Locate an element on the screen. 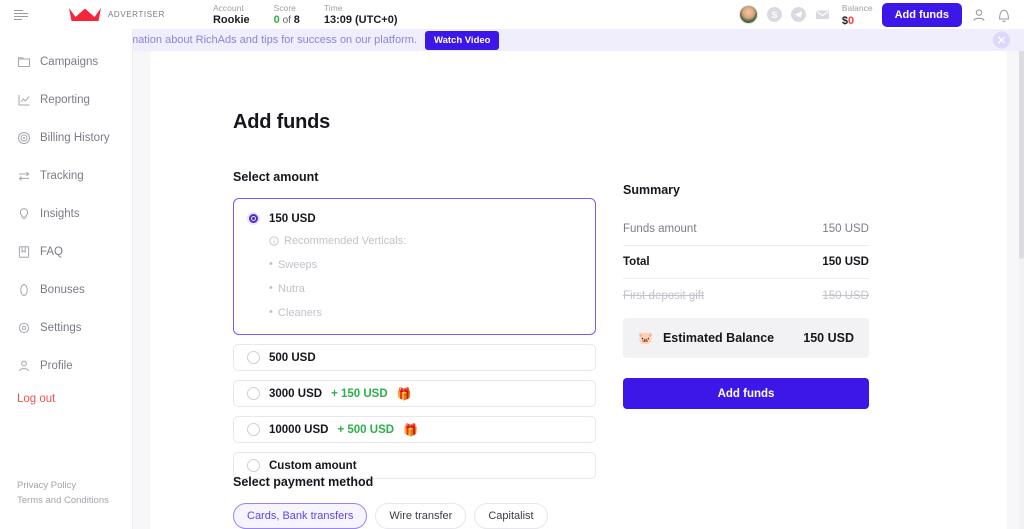 The image size is (1024, 529). sidebar-item-profile: Profile is located at coordinates (66, 366).